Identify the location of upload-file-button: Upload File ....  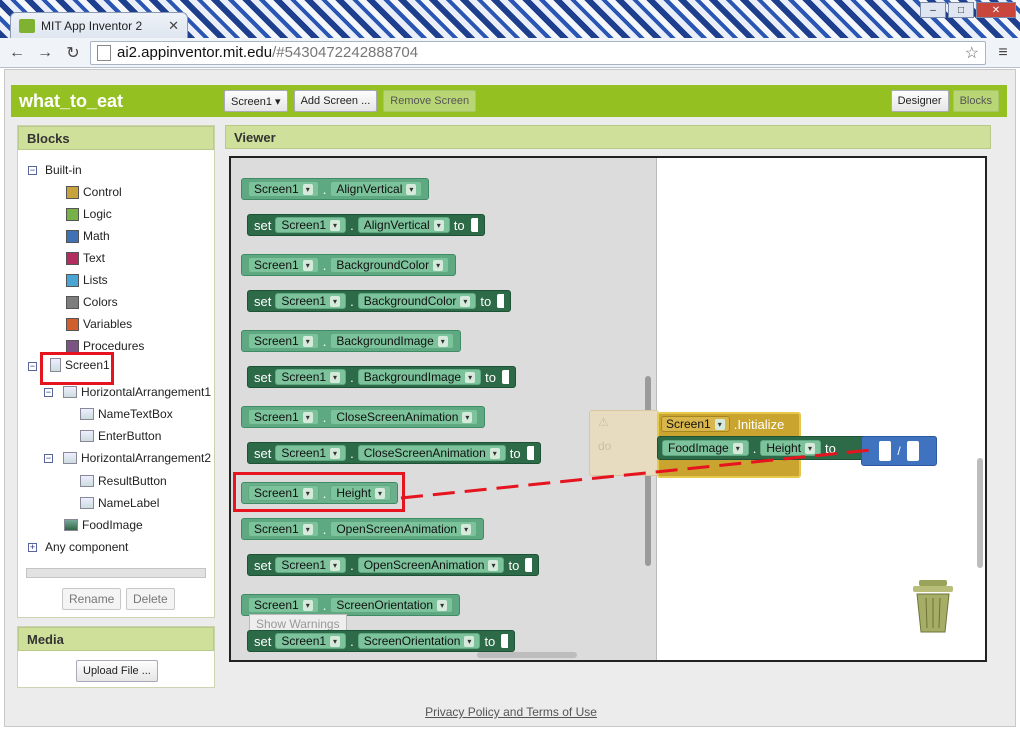
(117, 671).